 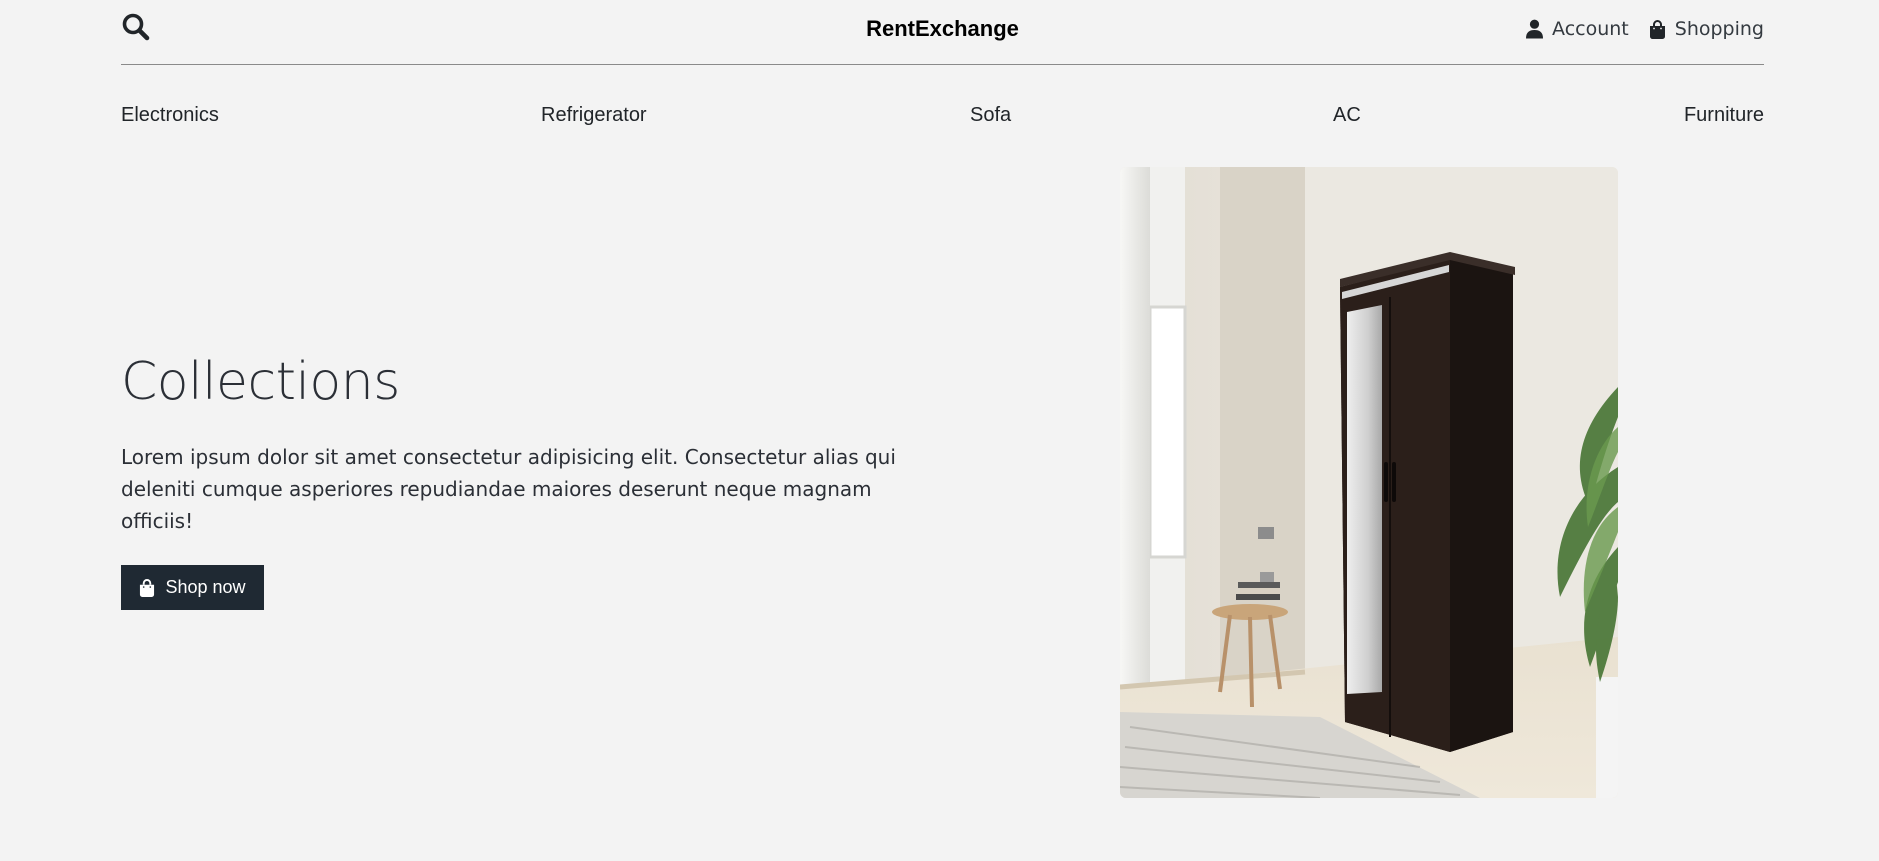 I want to click on shopping-label: Shopping, so click(x=1719, y=29).